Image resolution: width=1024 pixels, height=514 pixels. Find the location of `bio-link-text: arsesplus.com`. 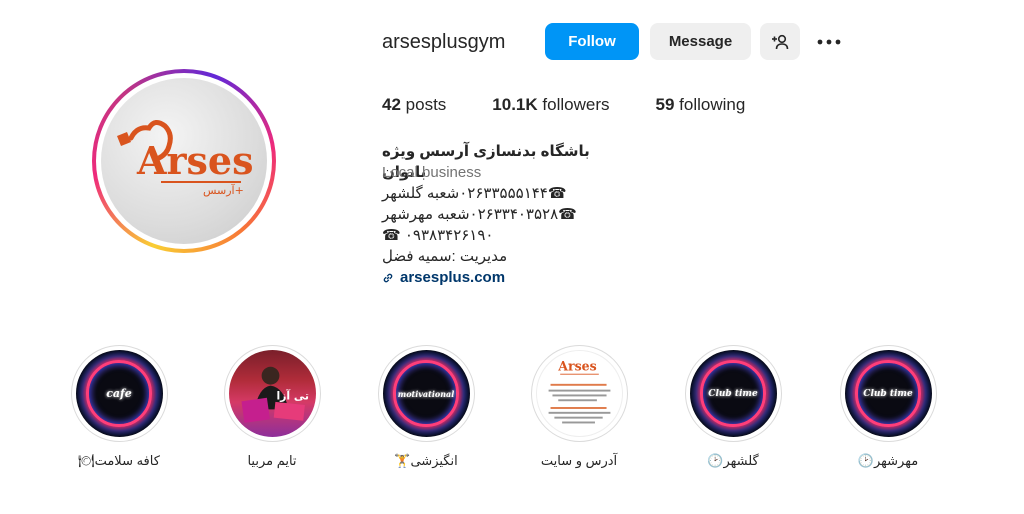

bio-link-text: arsesplus.com is located at coordinates (453, 277).